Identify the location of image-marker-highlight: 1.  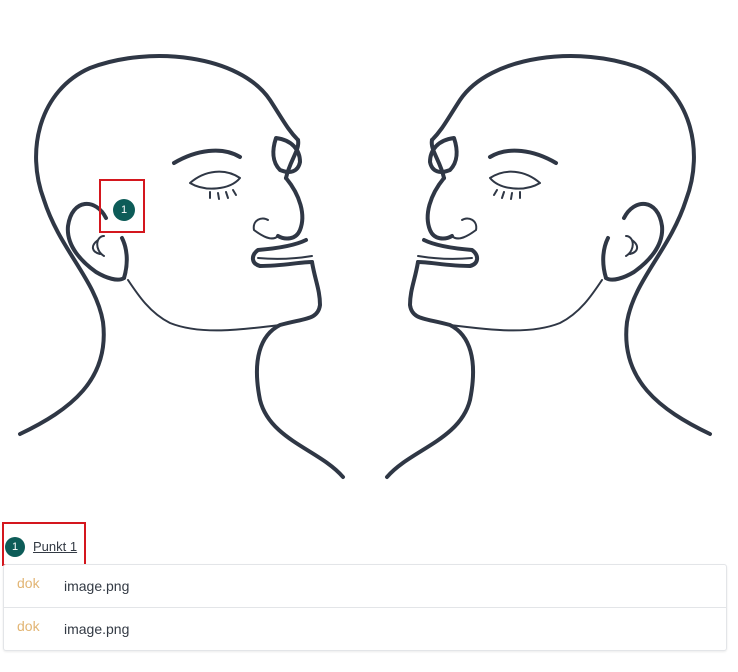
(122, 206).